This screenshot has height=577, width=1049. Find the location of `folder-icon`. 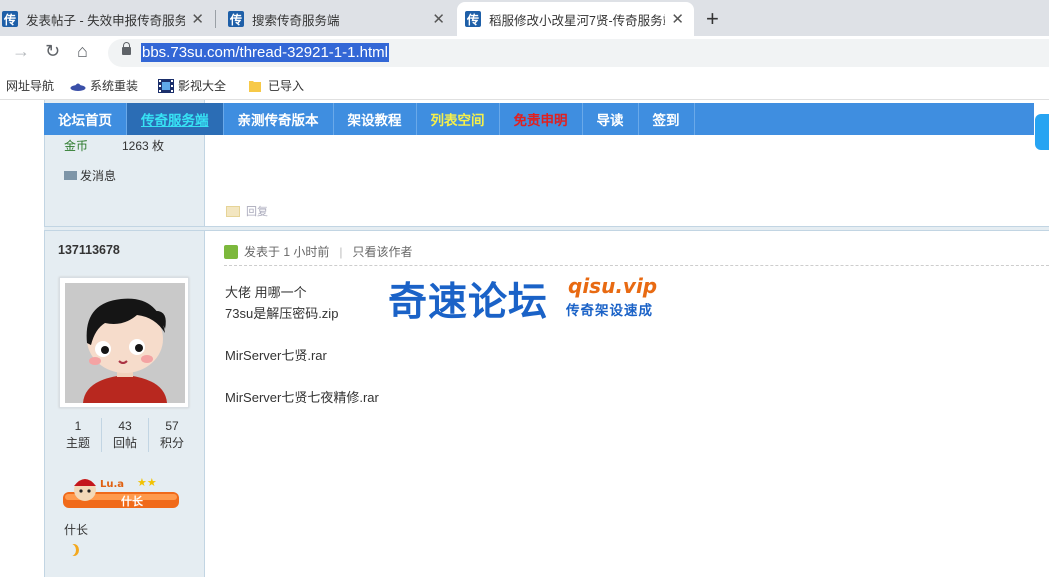

folder-icon is located at coordinates (255, 86).